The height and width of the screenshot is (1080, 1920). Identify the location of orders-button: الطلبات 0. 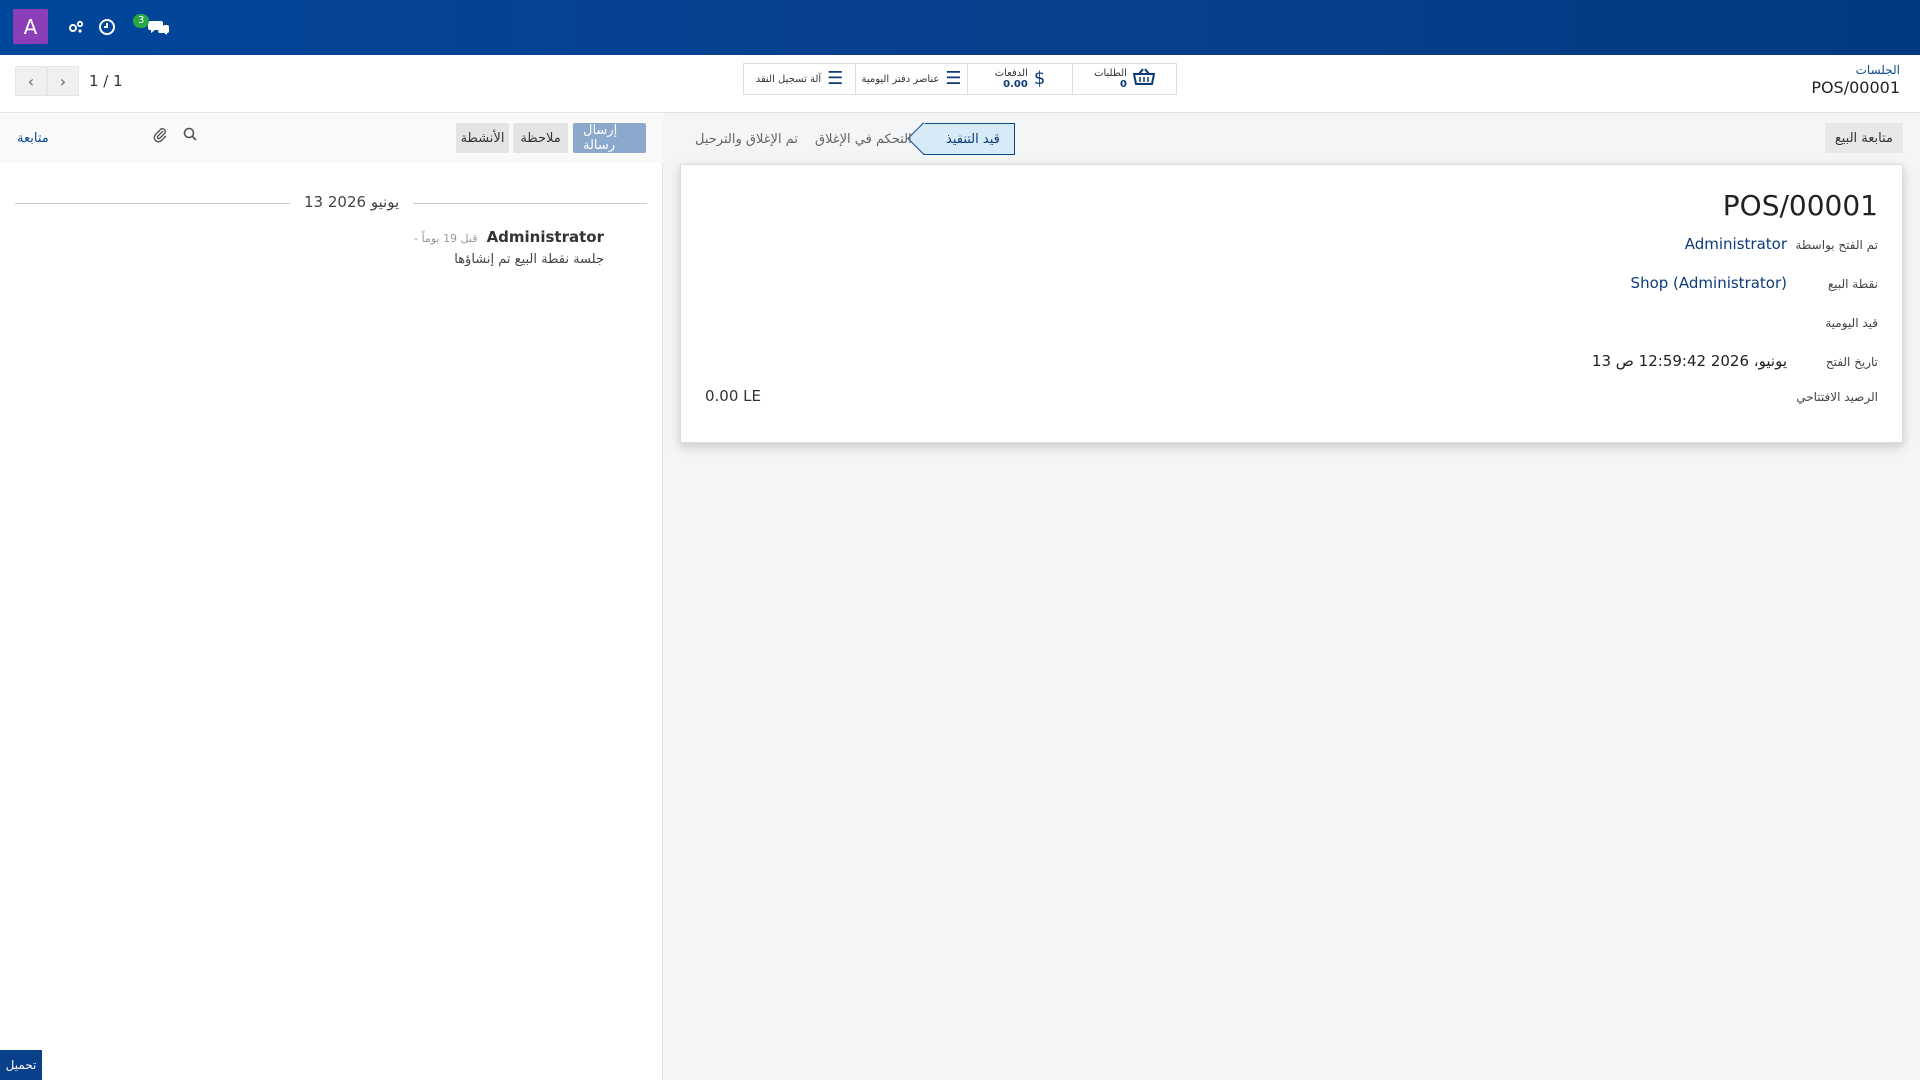
(1124, 79).